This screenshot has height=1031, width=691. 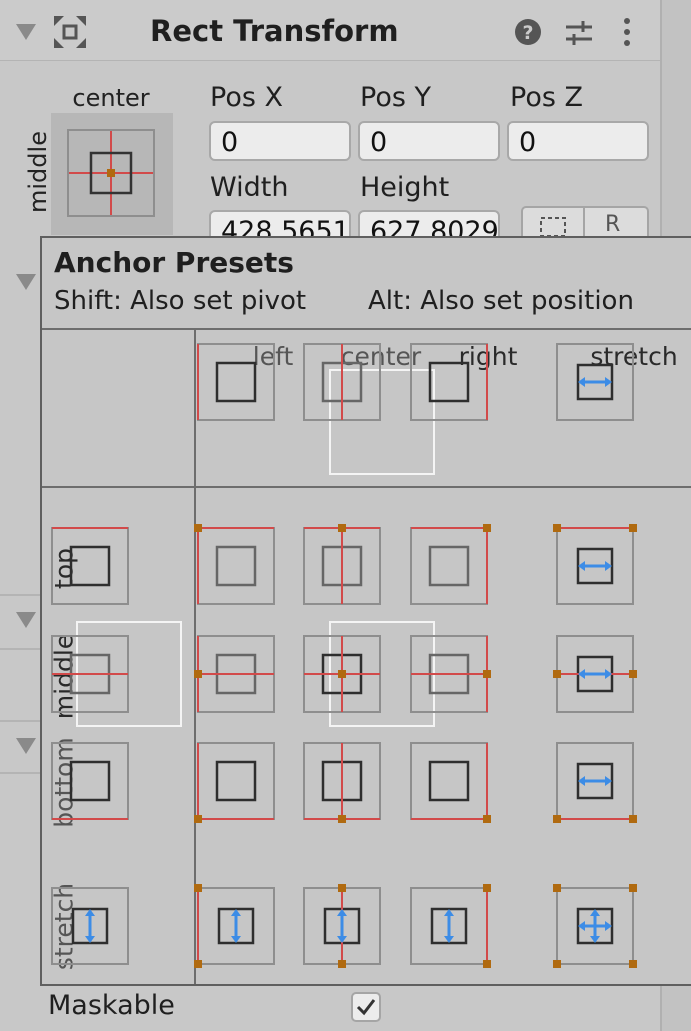 What do you see at coordinates (342, 782) in the screenshot?
I see `anchor-preset-center-bottom` at bounding box center [342, 782].